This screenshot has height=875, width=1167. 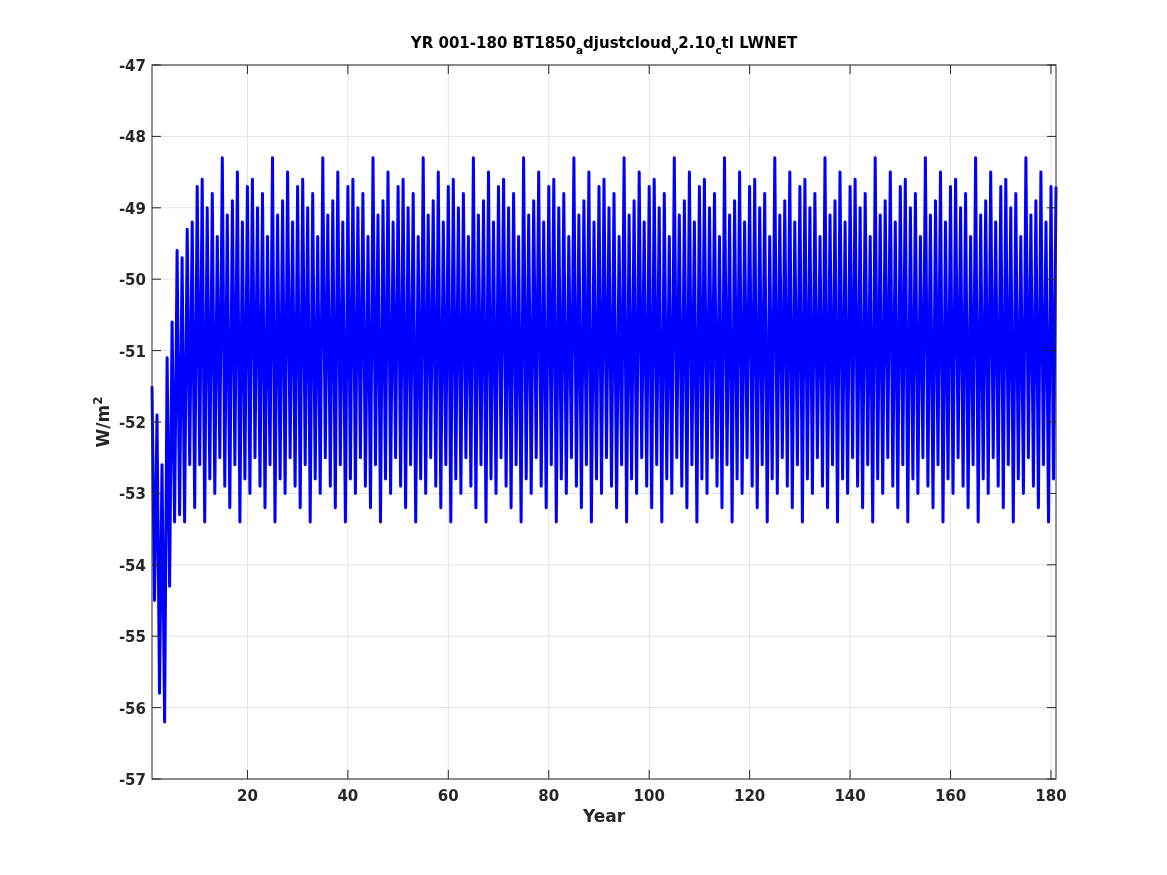 I want to click on x-tick-label: 40, so click(x=348, y=796).